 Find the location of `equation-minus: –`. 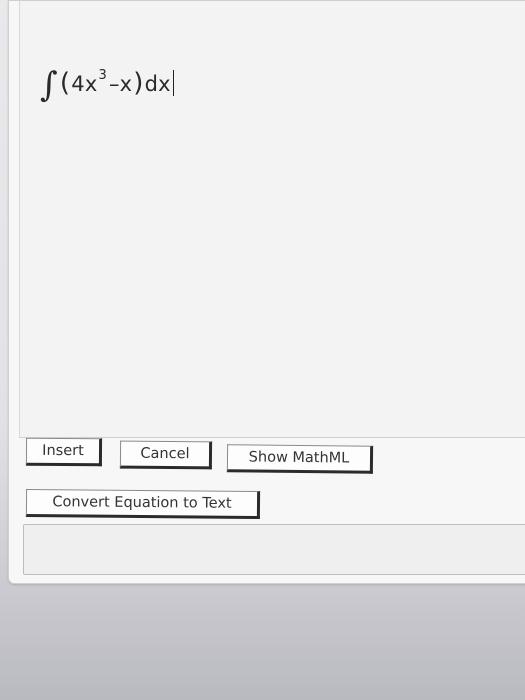

equation-minus: – is located at coordinates (114, 84).